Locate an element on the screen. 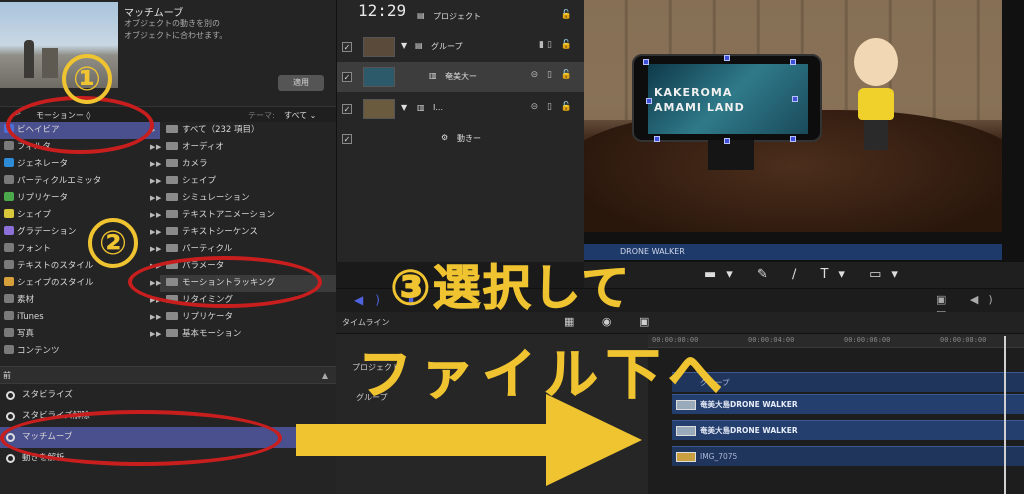  behavior-label: スタビライズ is located at coordinates (47, 395).